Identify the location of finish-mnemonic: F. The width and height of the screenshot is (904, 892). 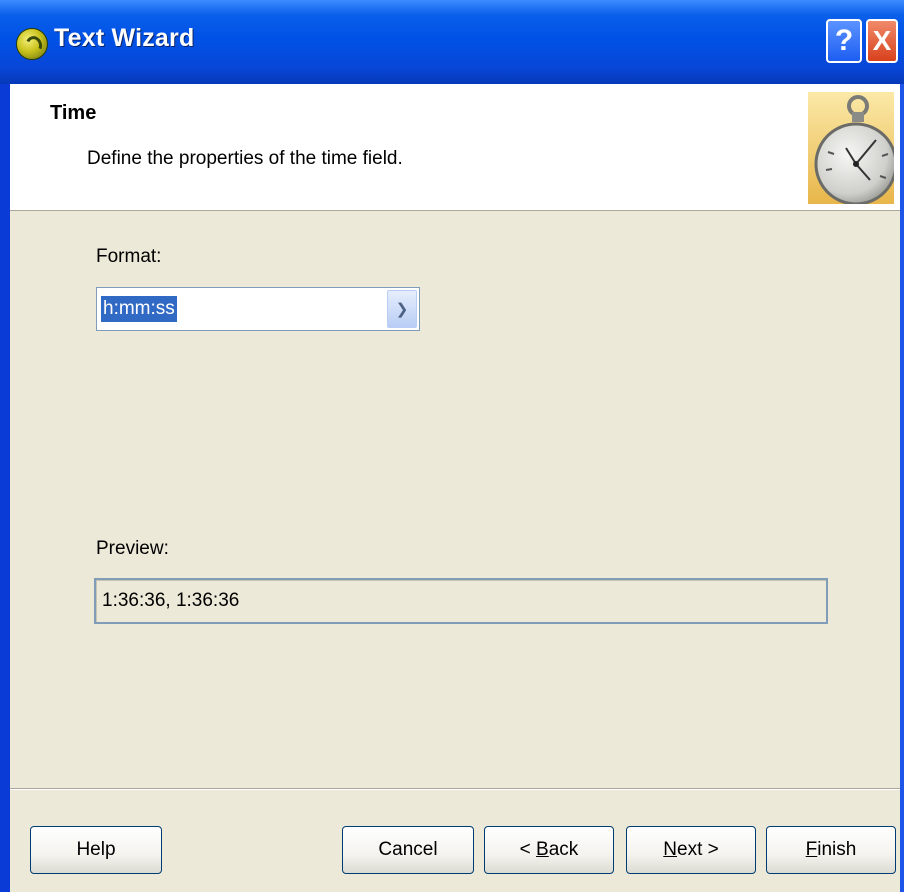
(811, 849).